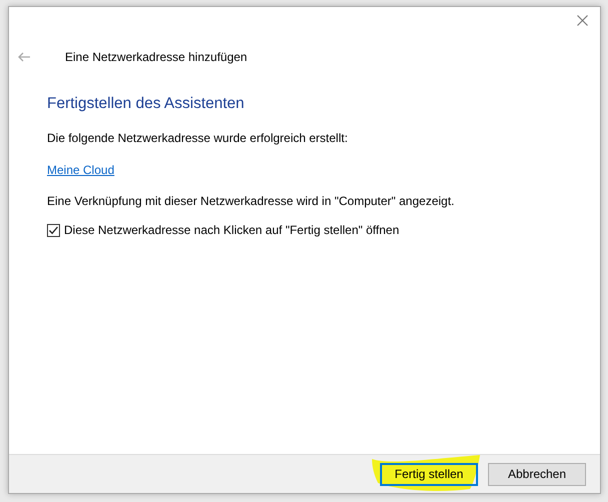 Image resolution: width=608 pixels, height=502 pixels. I want to click on close-icon, so click(582, 20).